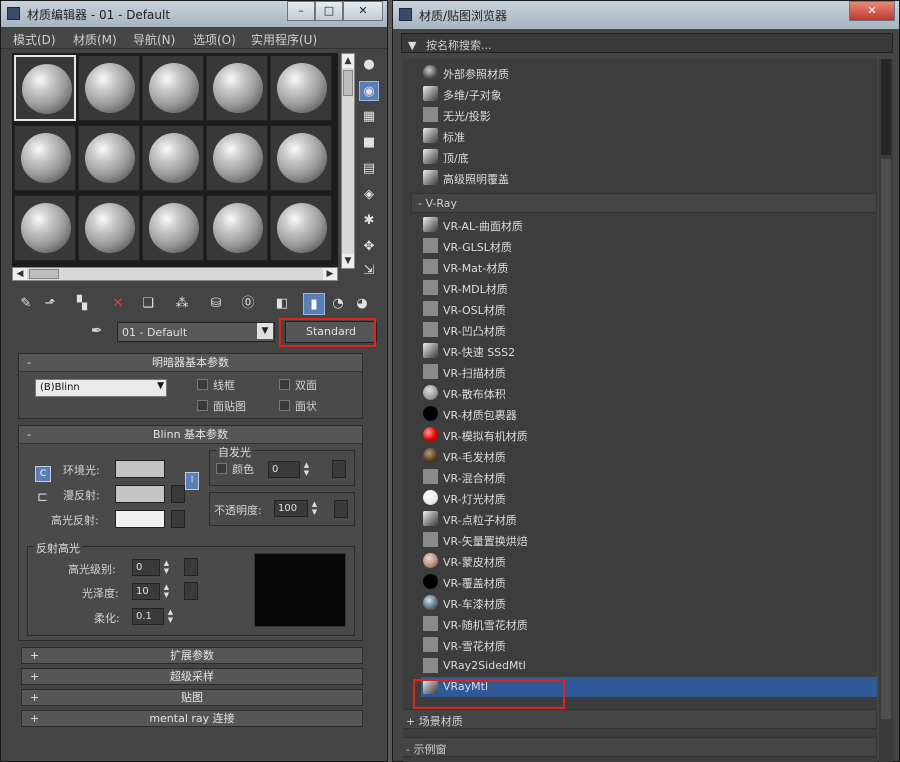 The height and width of the screenshot is (762, 900). What do you see at coordinates (649, 225) in the screenshot?
I see `list-item: VR-AL-曲面材质` at bounding box center [649, 225].